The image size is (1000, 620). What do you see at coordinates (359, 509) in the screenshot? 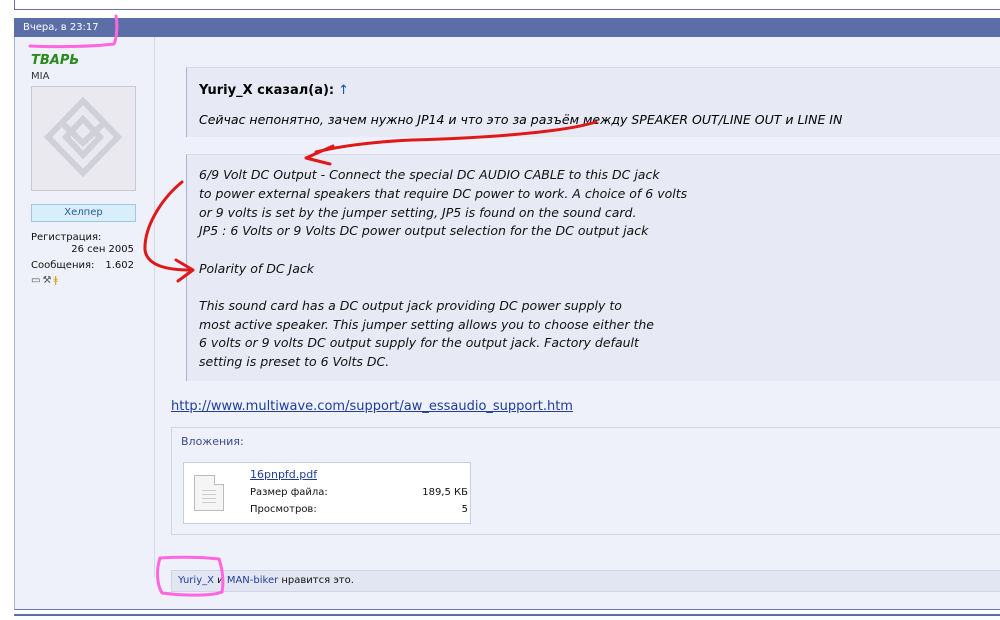
I see `attachment-views-row: Просмотров: 5` at bounding box center [359, 509].